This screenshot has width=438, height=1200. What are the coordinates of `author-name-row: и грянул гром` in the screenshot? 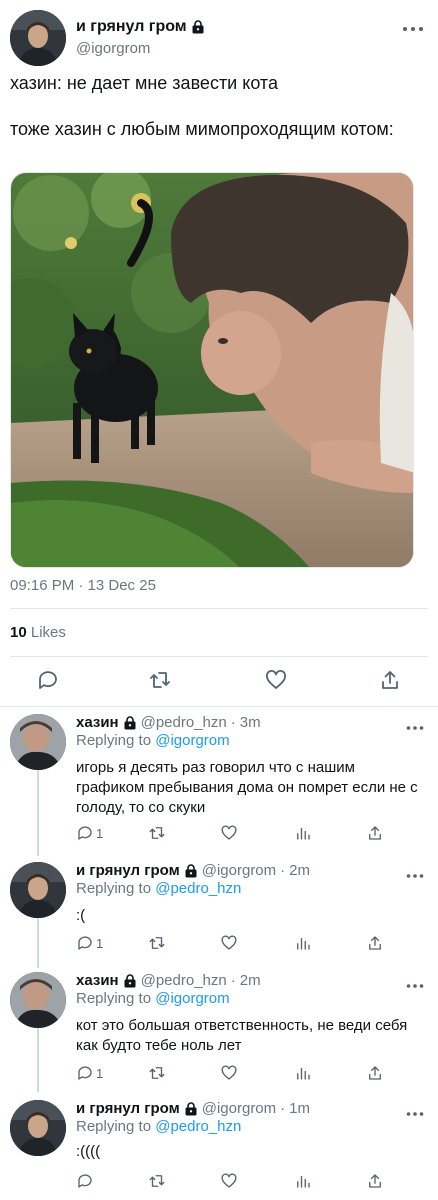 It's located at (140, 27).